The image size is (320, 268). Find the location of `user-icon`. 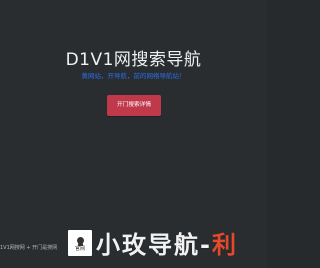

user-icon is located at coordinates (80, 241).